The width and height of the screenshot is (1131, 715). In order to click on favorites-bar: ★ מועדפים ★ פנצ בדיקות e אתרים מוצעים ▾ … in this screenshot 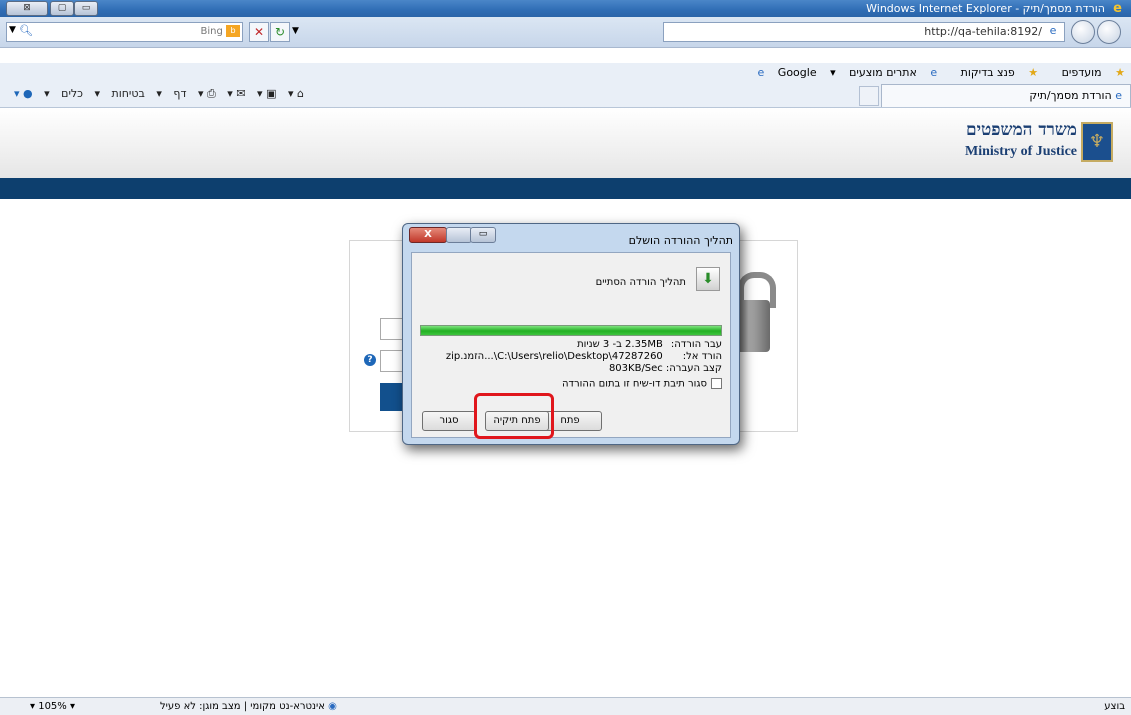, I will do `click(565, 73)`.